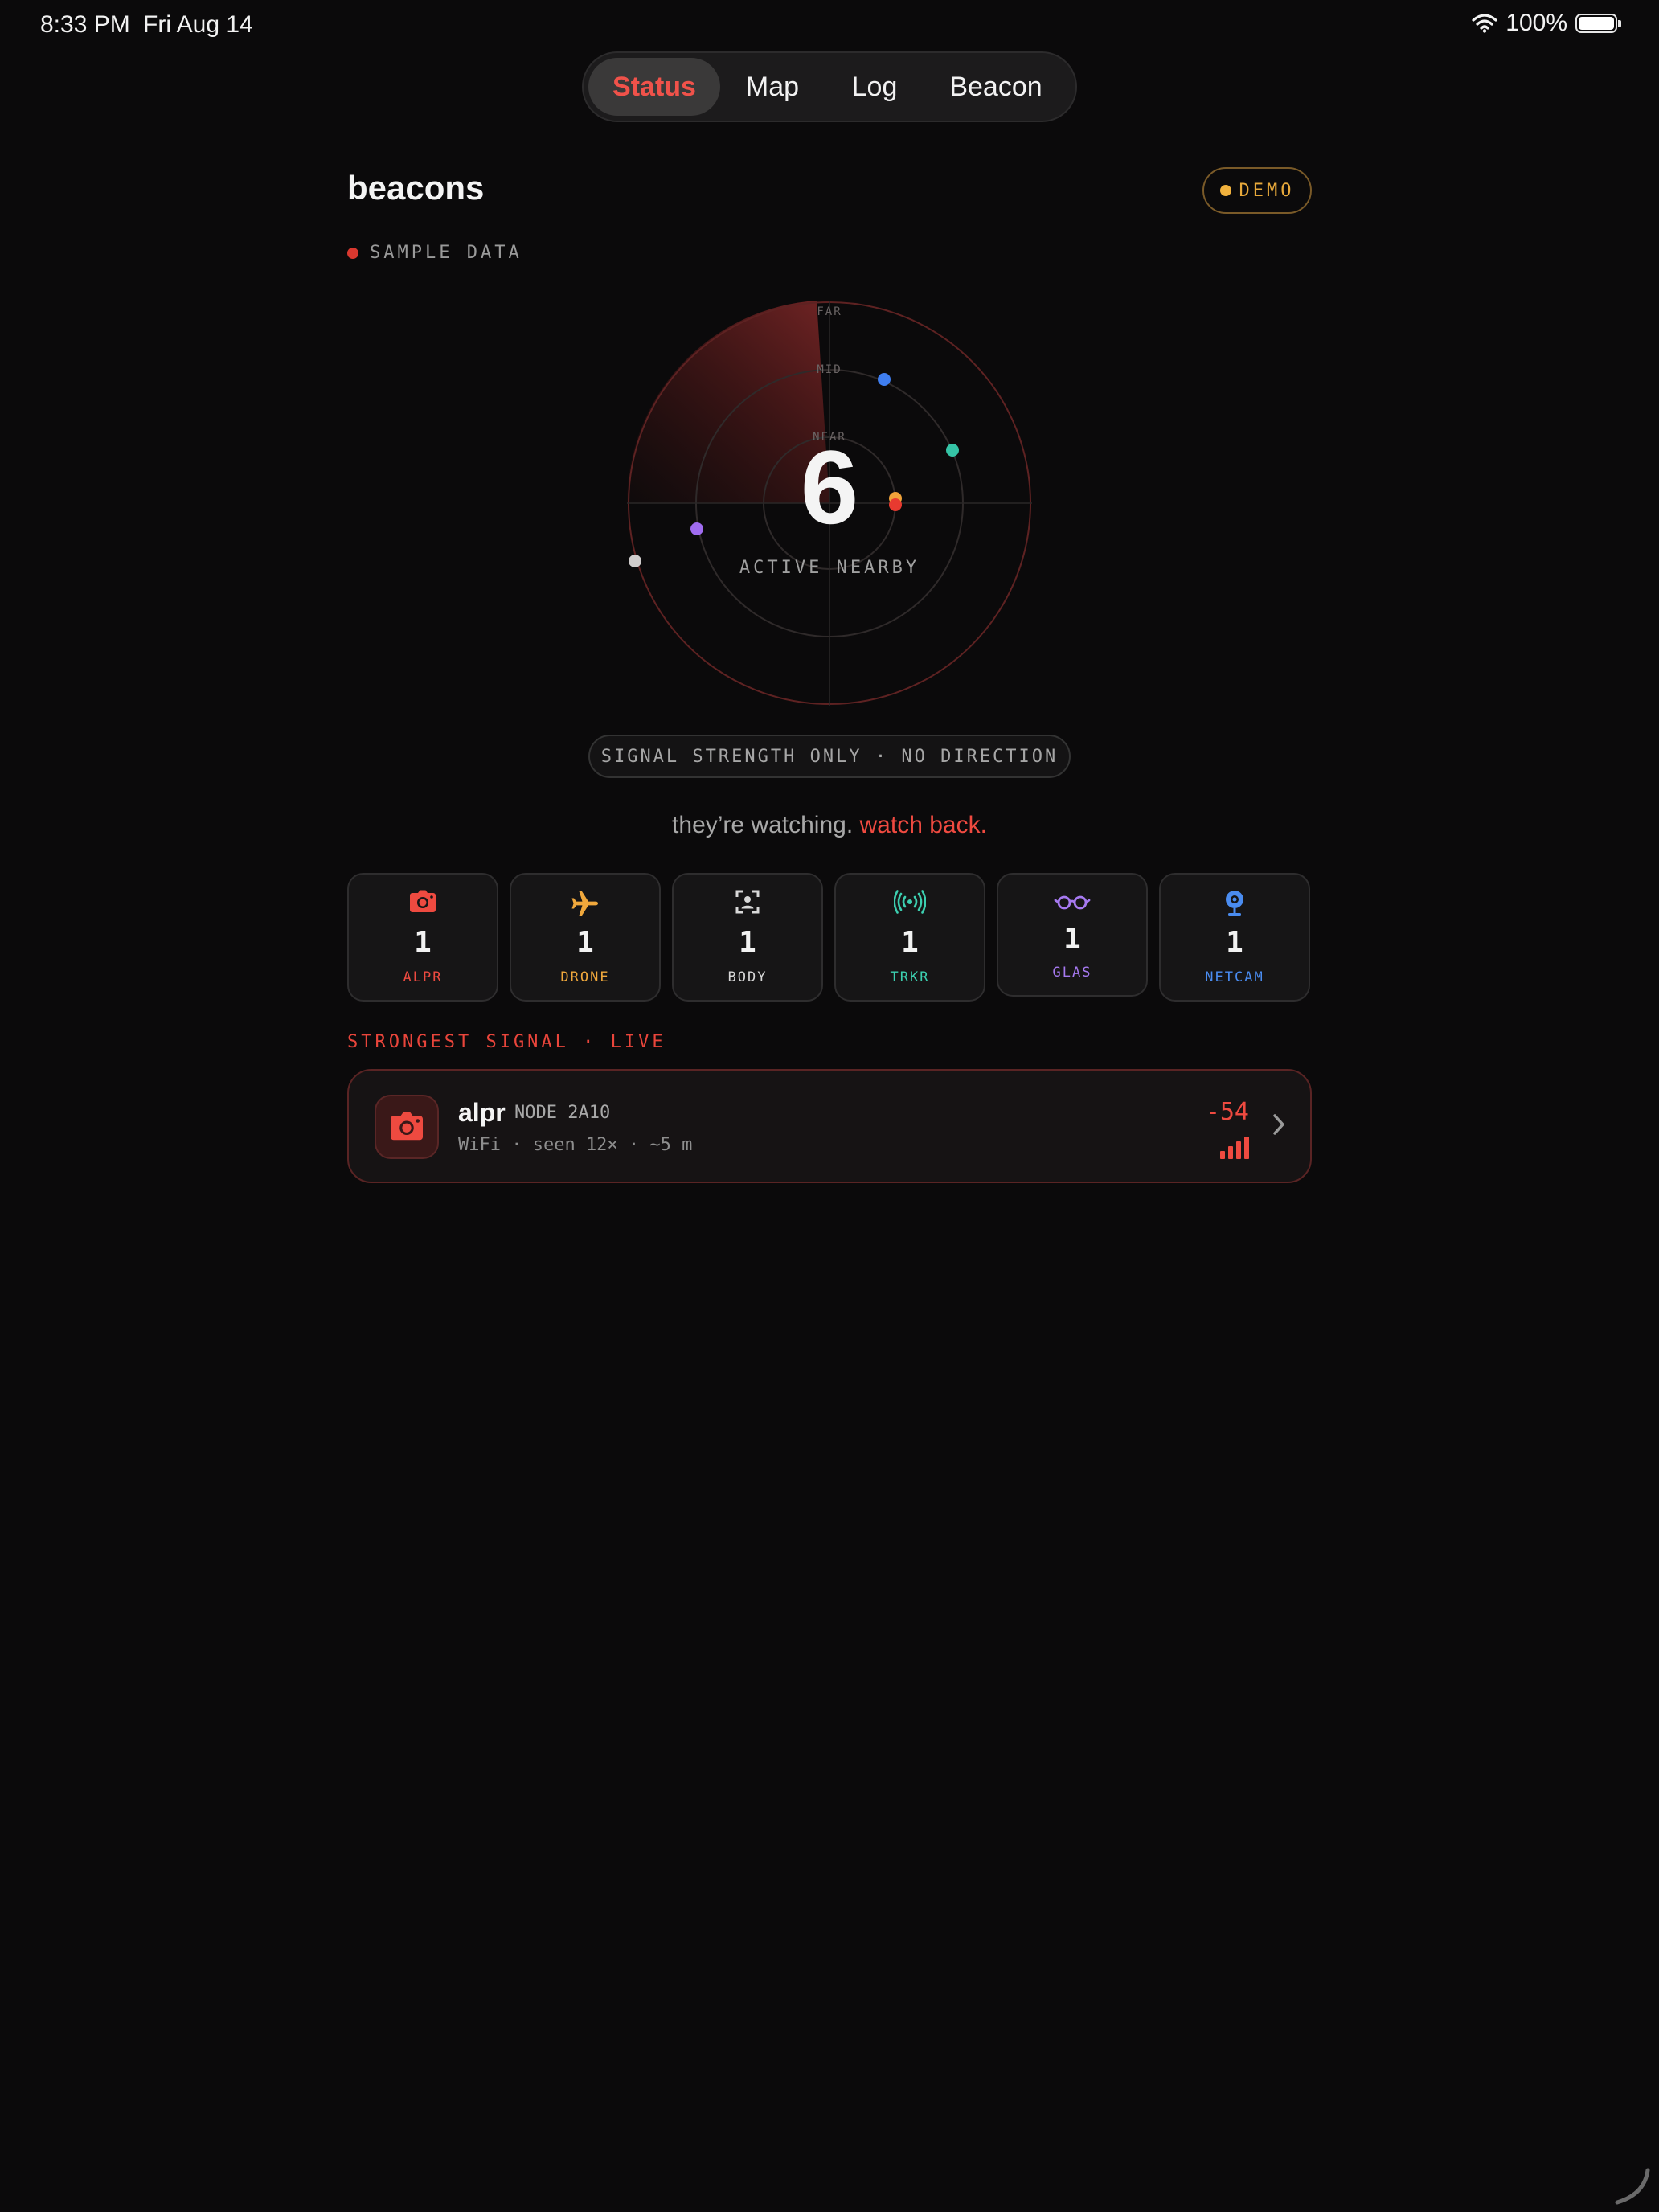  I want to click on status-icons: 100%, so click(1546, 23).